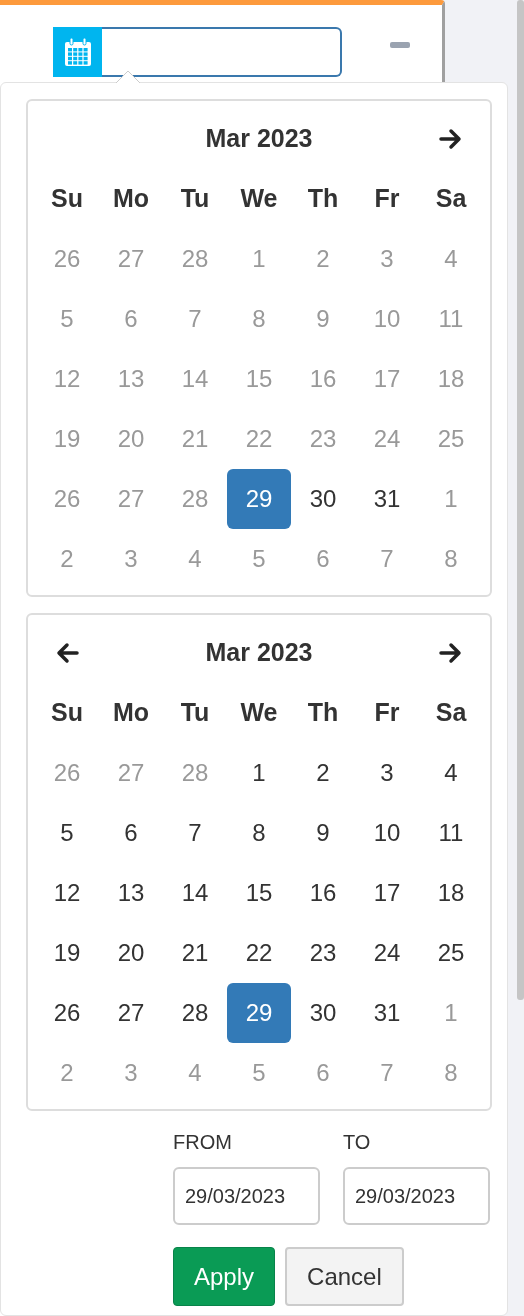 The width and height of the screenshot is (524, 1316). Describe the element at coordinates (387, 713) in the screenshot. I see `weekday-label: Fr` at that location.